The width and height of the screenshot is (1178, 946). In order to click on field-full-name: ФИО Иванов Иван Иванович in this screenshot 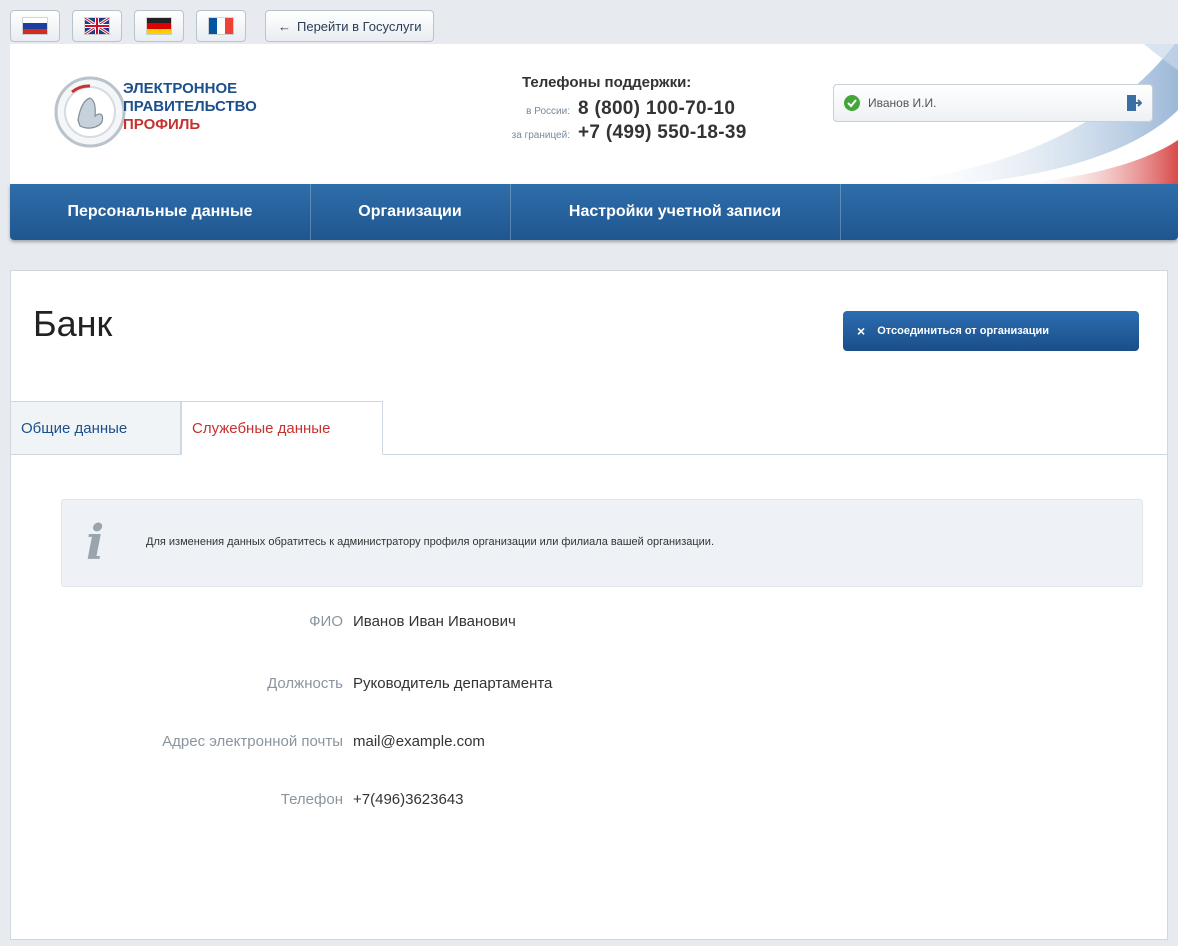, I will do `click(561, 625)`.